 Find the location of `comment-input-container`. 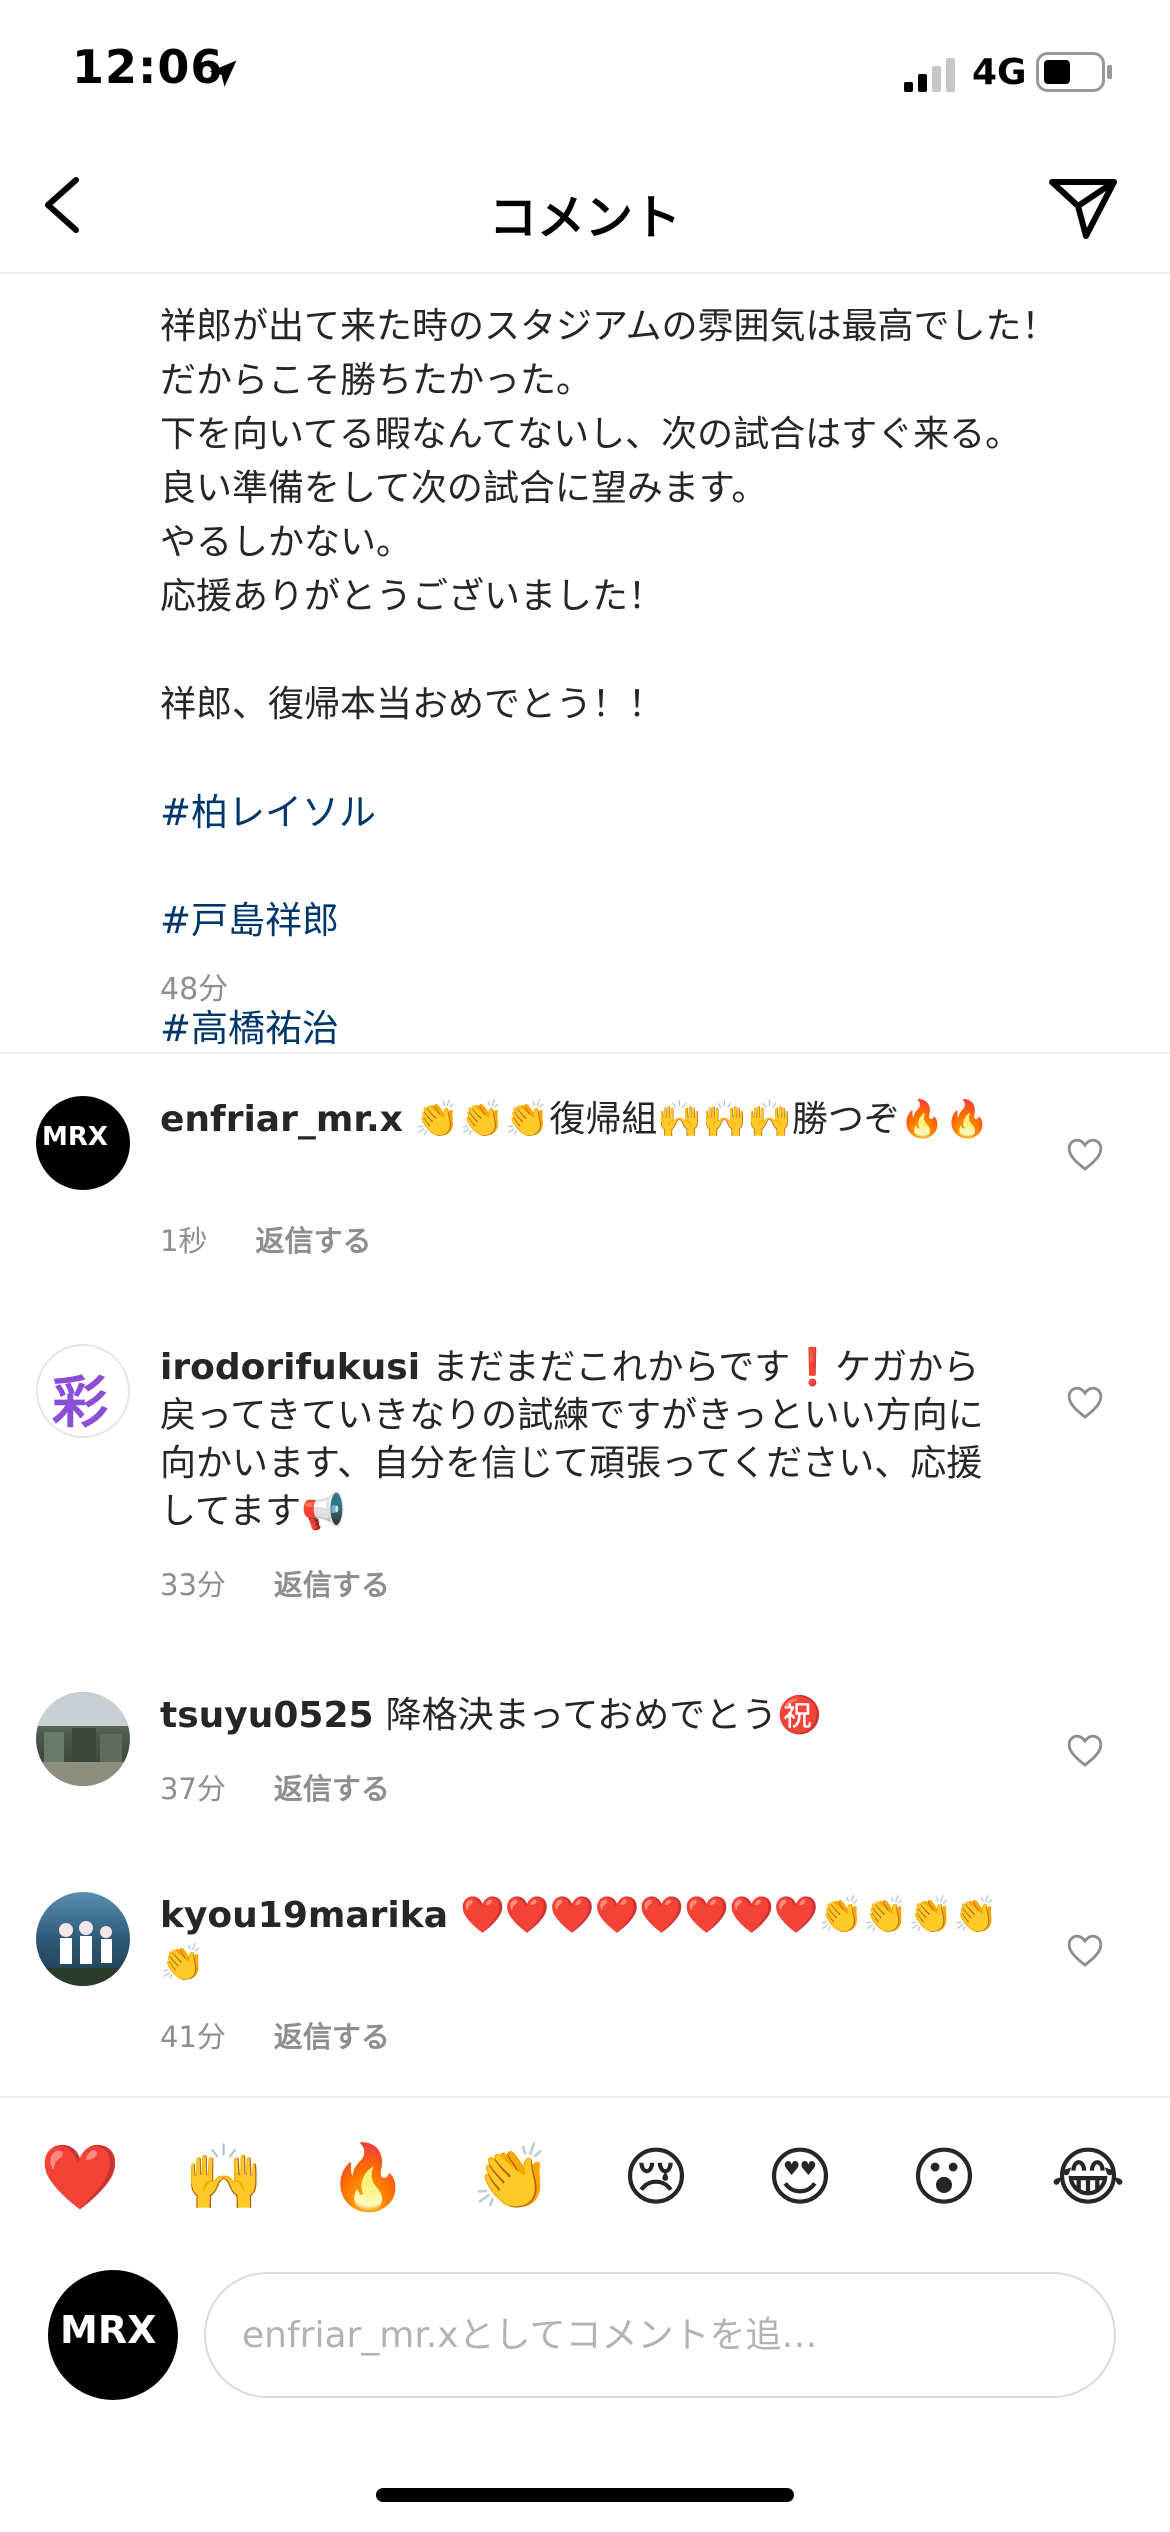

comment-input-container is located at coordinates (660, 2335).